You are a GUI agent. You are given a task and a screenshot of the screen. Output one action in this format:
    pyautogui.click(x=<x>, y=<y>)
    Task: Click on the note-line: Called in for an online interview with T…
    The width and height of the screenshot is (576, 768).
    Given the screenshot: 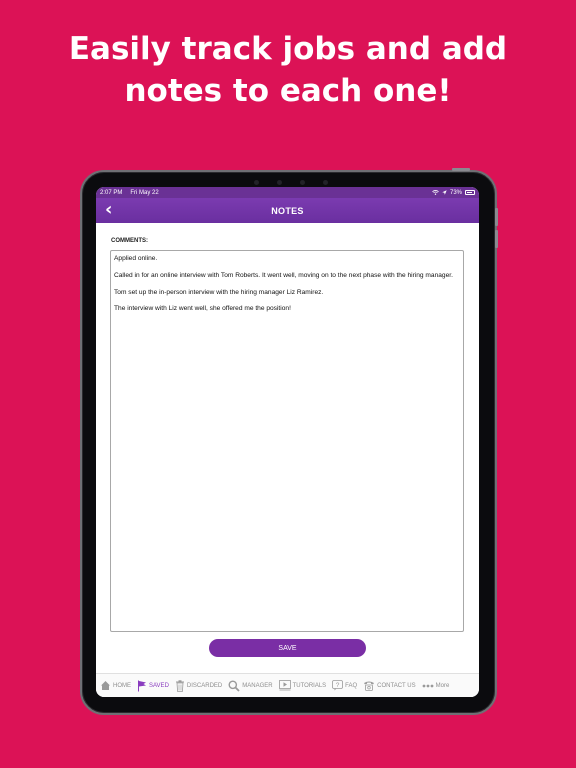 What is the action you would take?
    pyautogui.click(x=283, y=275)
    